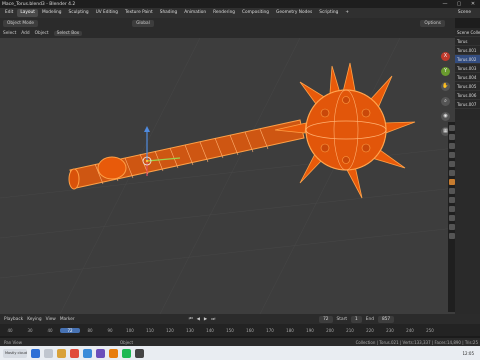 This screenshot has width=480, height=360. Describe the element at coordinates (78, 13) in the screenshot. I see `tab-sculpting: Sculpting` at that location.